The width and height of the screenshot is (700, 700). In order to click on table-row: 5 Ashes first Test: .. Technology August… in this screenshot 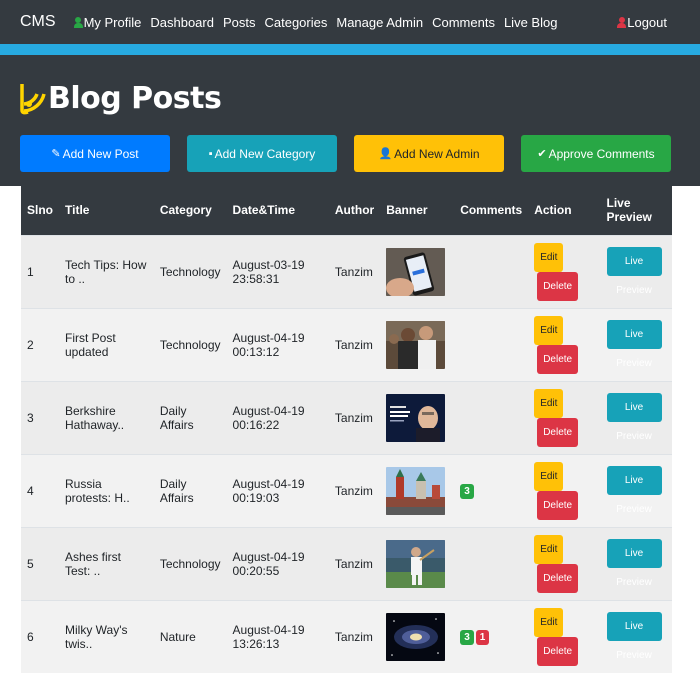, I will do `click(346, 563)`.